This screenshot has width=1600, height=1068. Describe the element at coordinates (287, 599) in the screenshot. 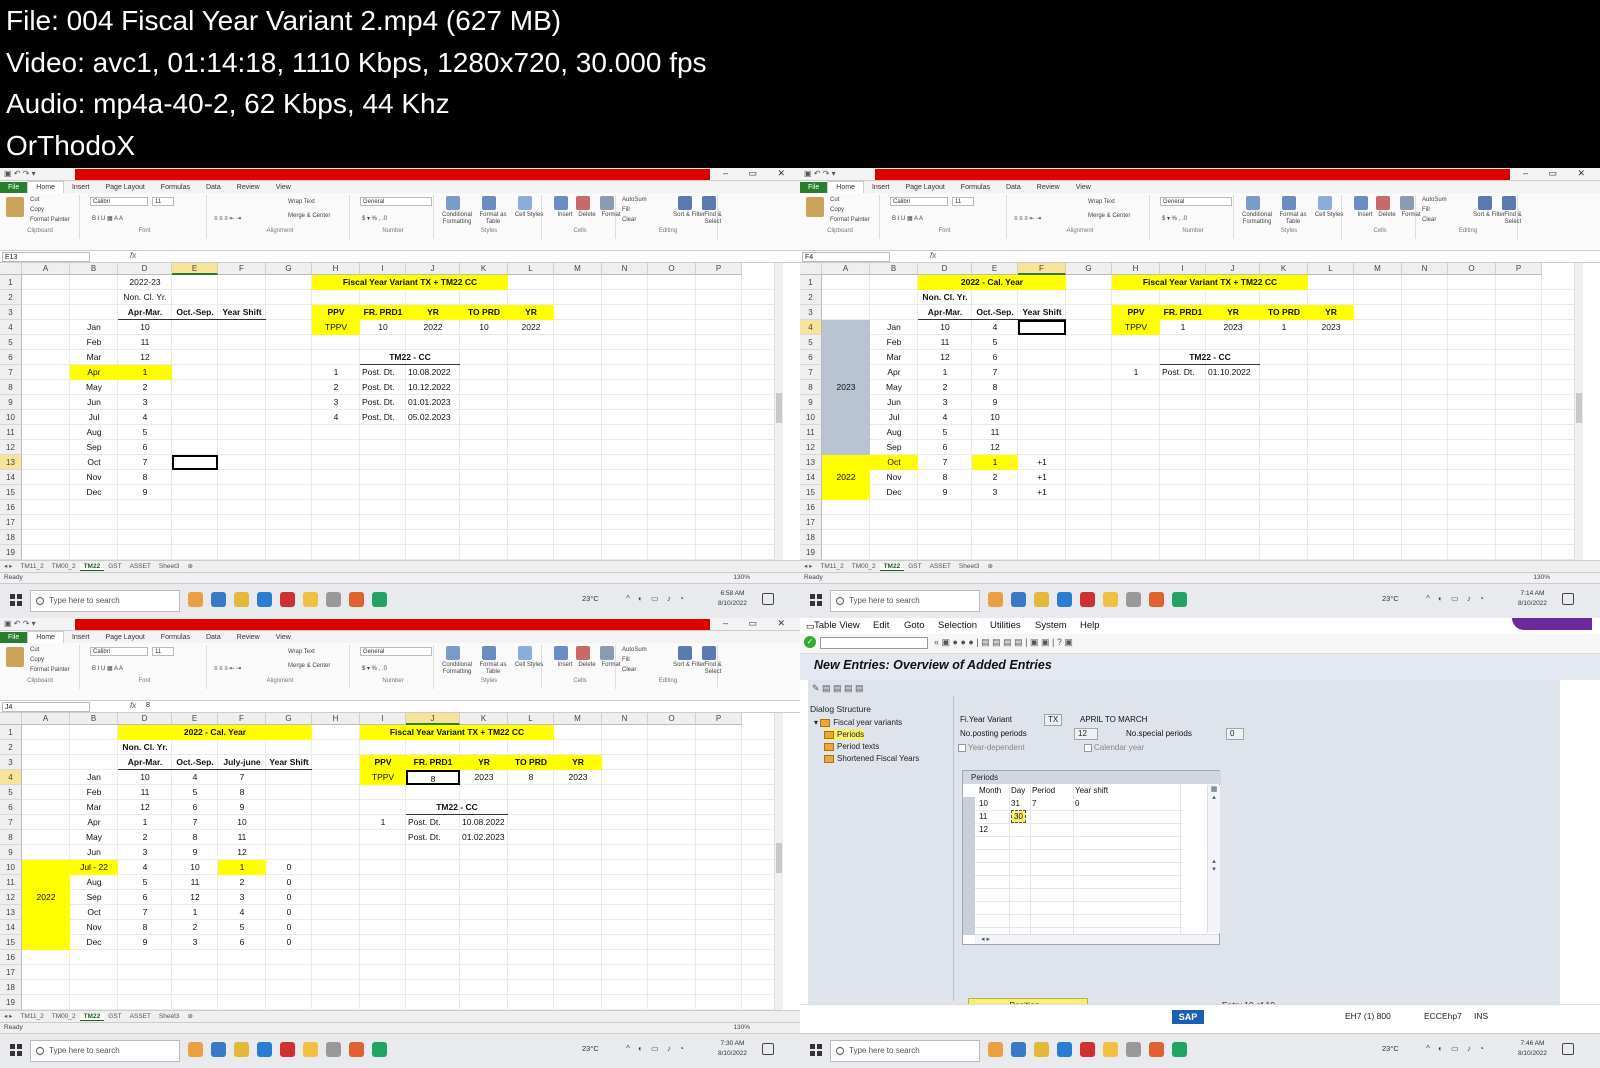

I see `chrome-icon` at that location.